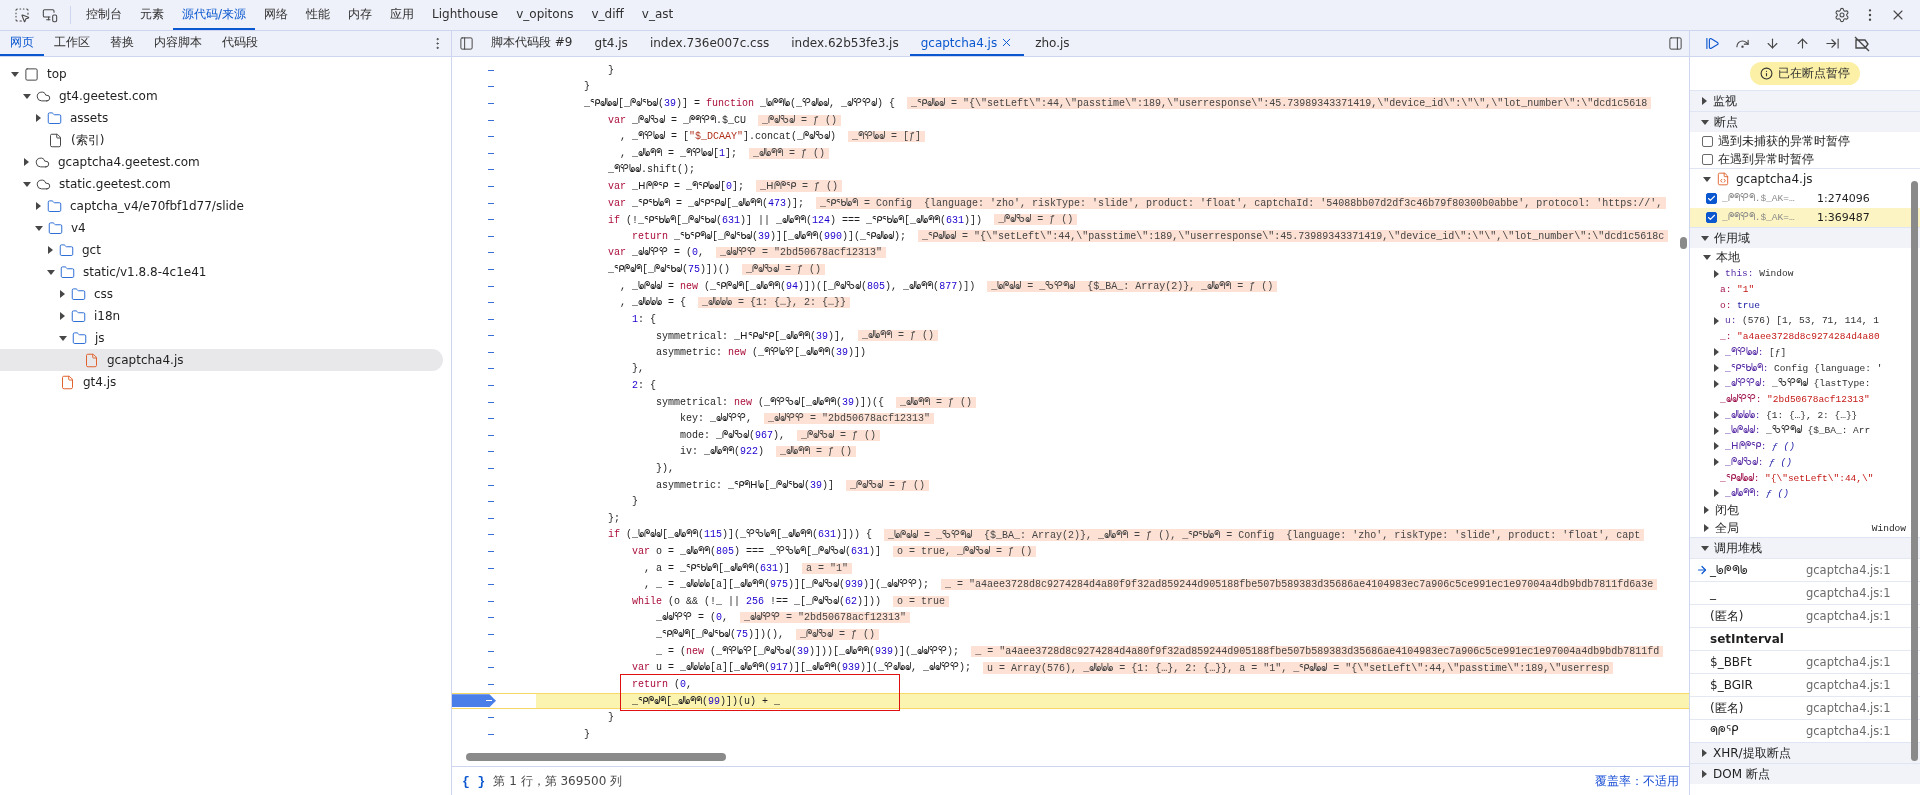 This screenshot has width=1920, height=795. Describe the element at coordinates (466, 43) in the screenshot. I see `sidebar-toggle-icon` at that location.